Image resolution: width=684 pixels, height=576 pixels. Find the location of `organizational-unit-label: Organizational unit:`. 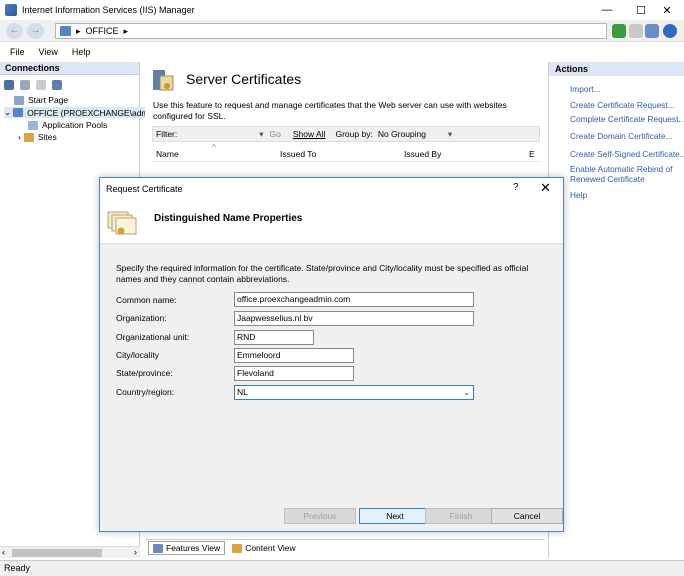

organizational-unit-label: Organizational unit: is located at coordinates (153, 337).